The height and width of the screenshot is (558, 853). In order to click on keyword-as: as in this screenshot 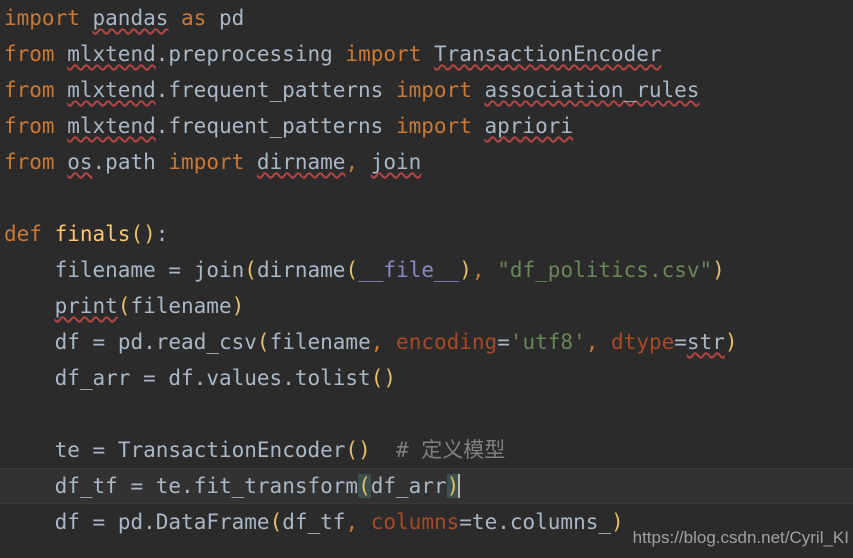, I will do `click(194, 18)`.